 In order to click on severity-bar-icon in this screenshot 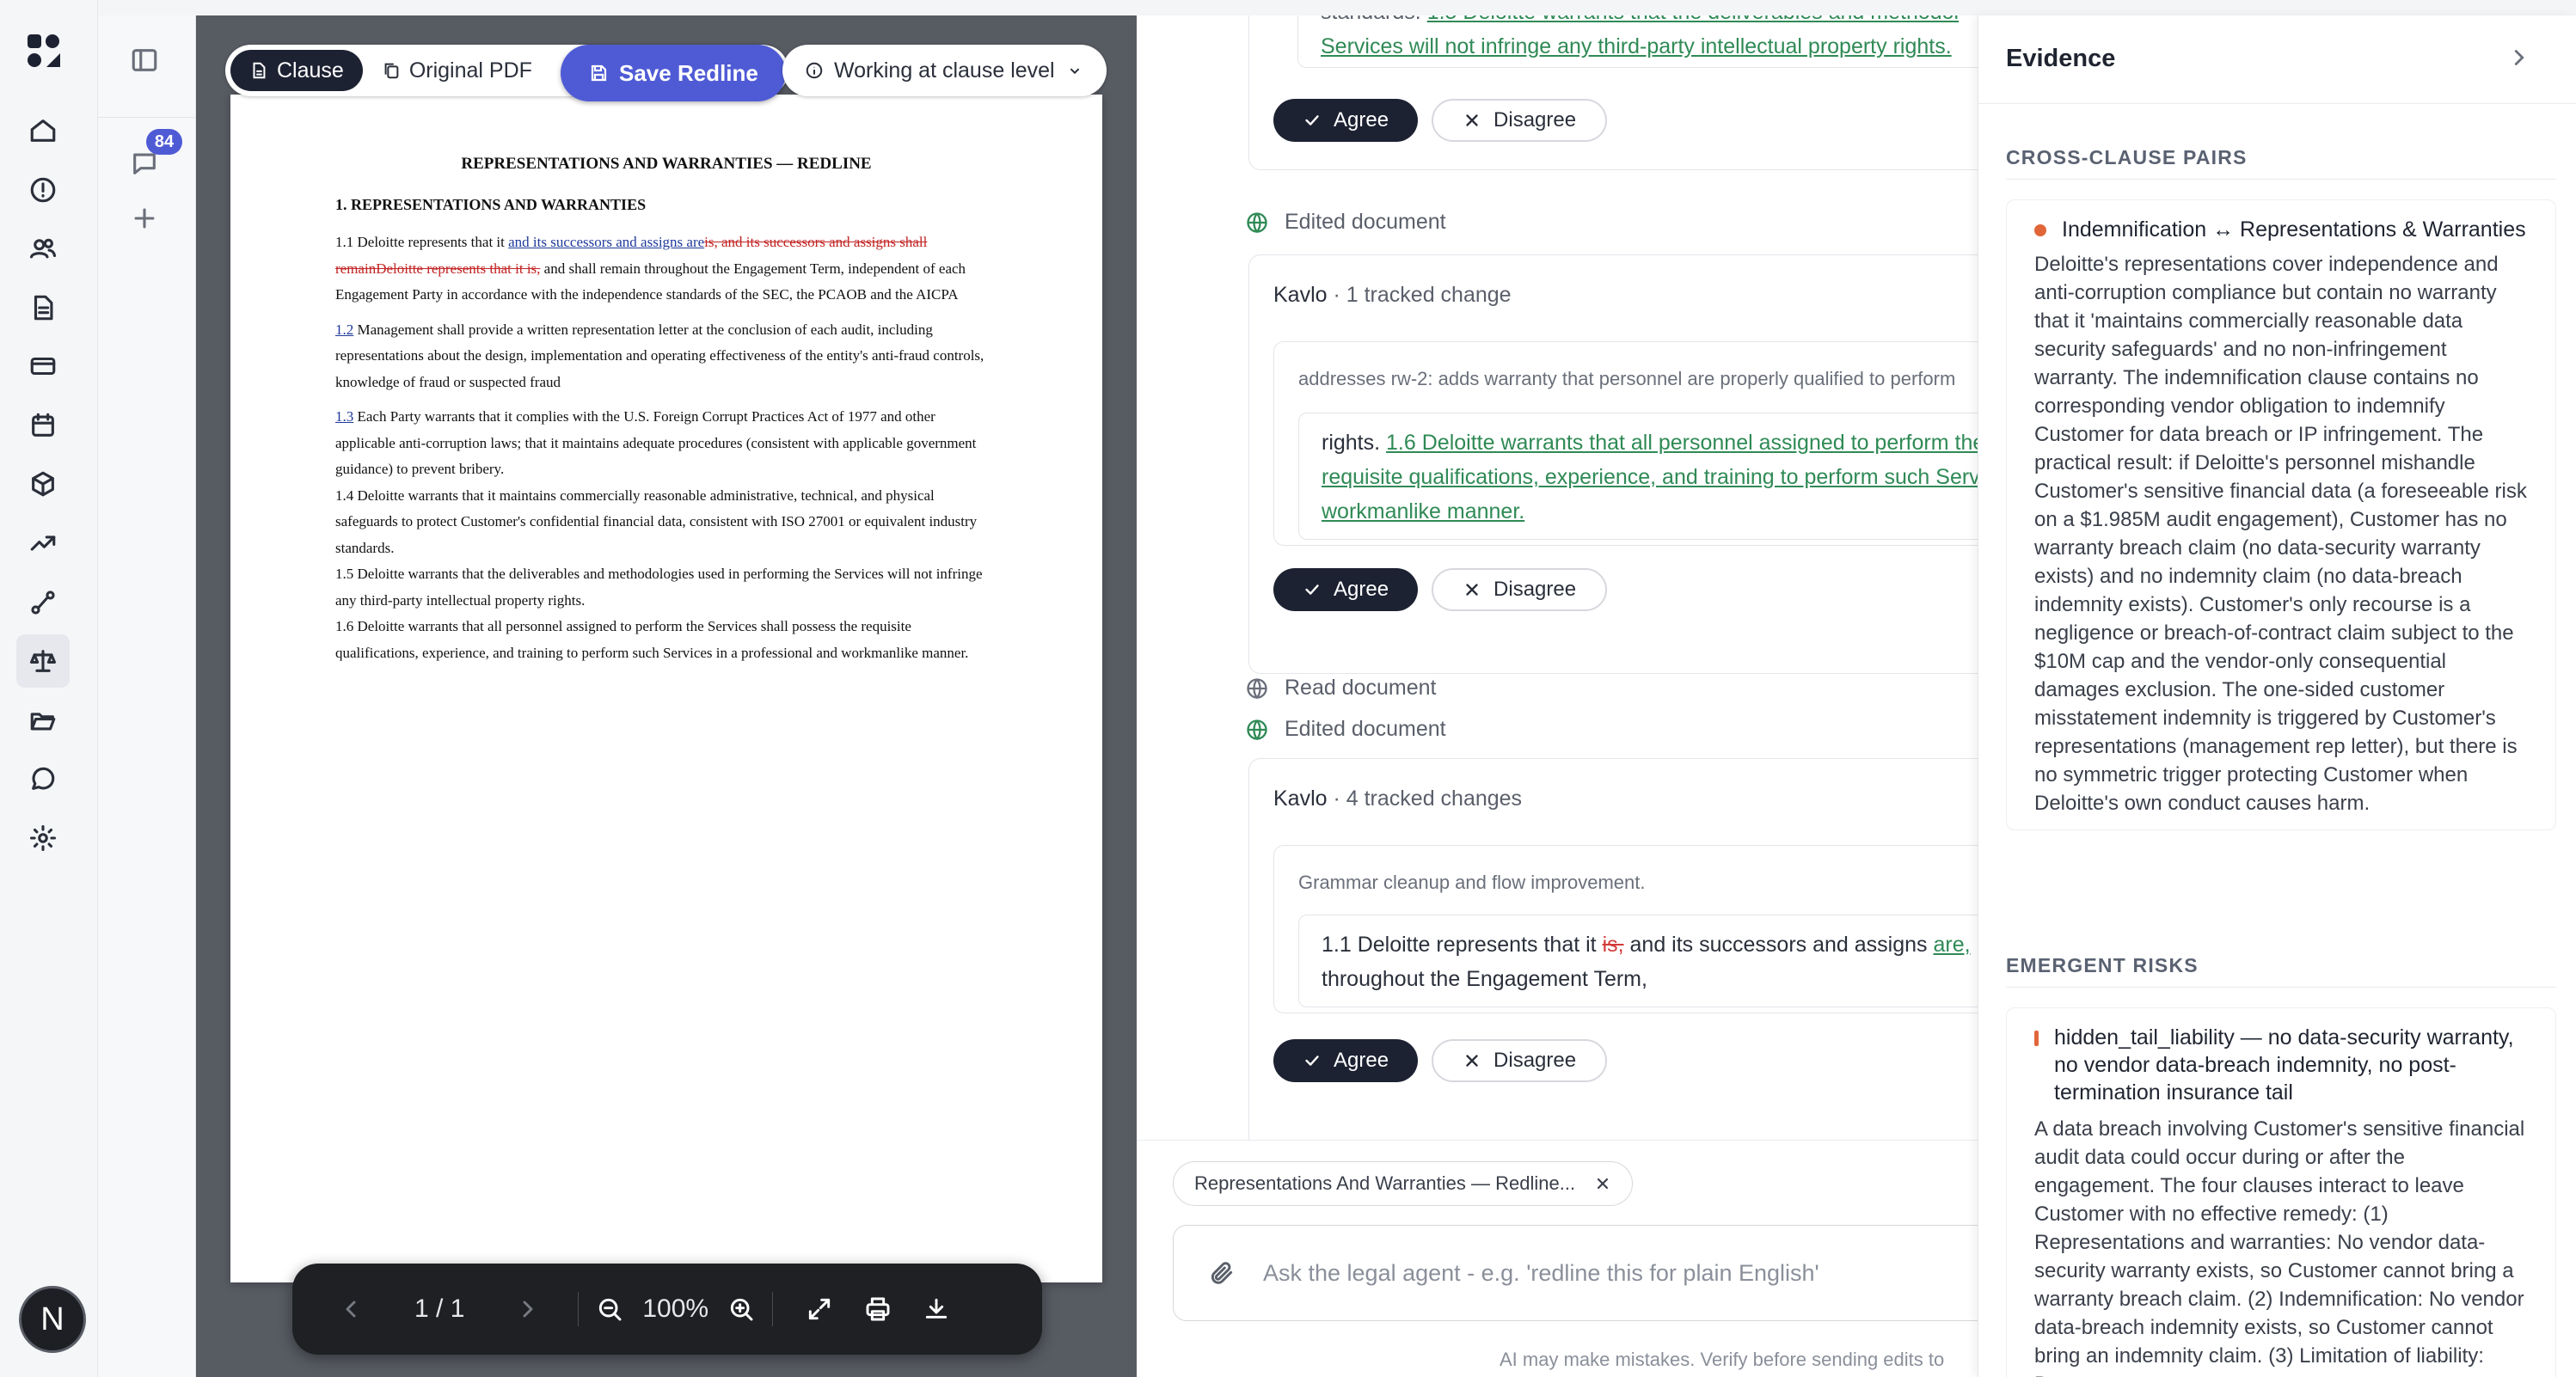, I will do `click(2036, 1038)`.